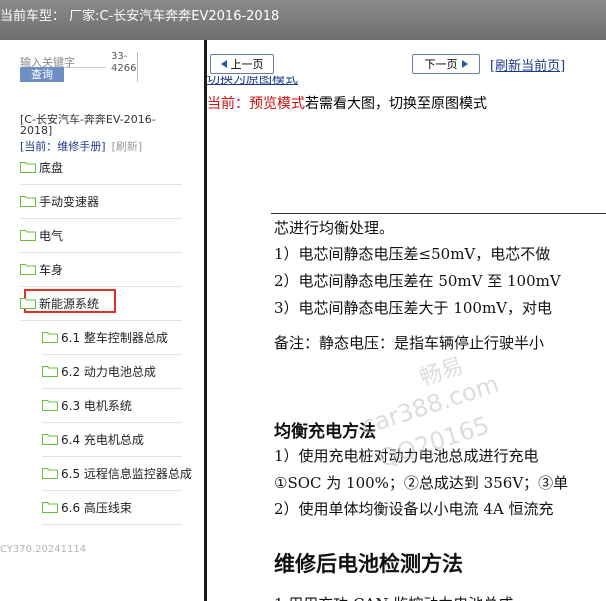 The width and height of the screenshot is (606, 601). Describe the element at coordinates (51, 269) in the screenshot. I see `sidebar-item-label: 车身` at that location.